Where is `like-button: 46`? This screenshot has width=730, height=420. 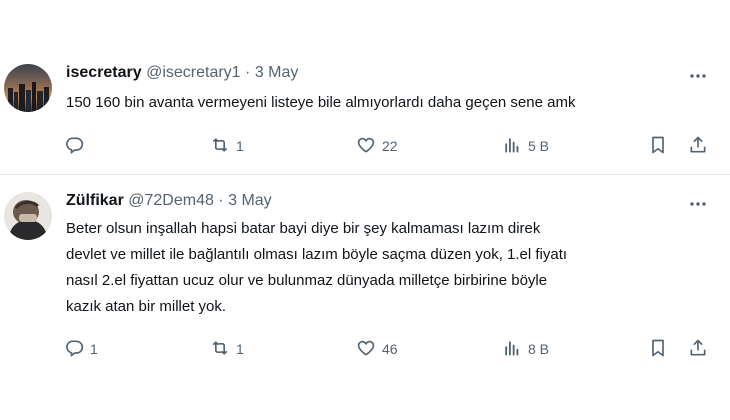
like-button: 46 is located at coordinates (377, 349).